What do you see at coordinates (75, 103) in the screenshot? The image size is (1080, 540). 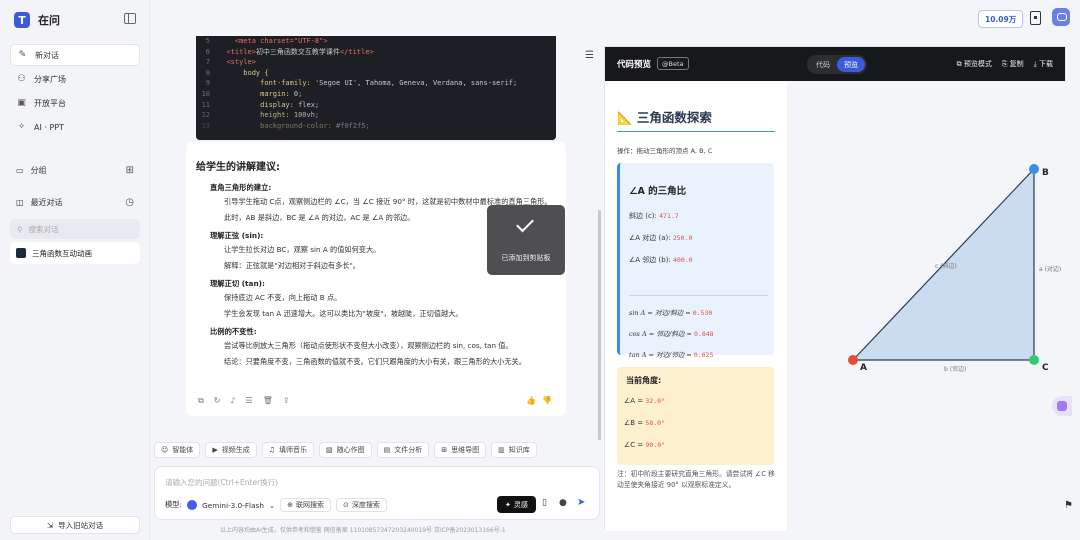 I see `sidebar-item-open-platform: ▣ 开放平台` at bounding box center [75, 103].